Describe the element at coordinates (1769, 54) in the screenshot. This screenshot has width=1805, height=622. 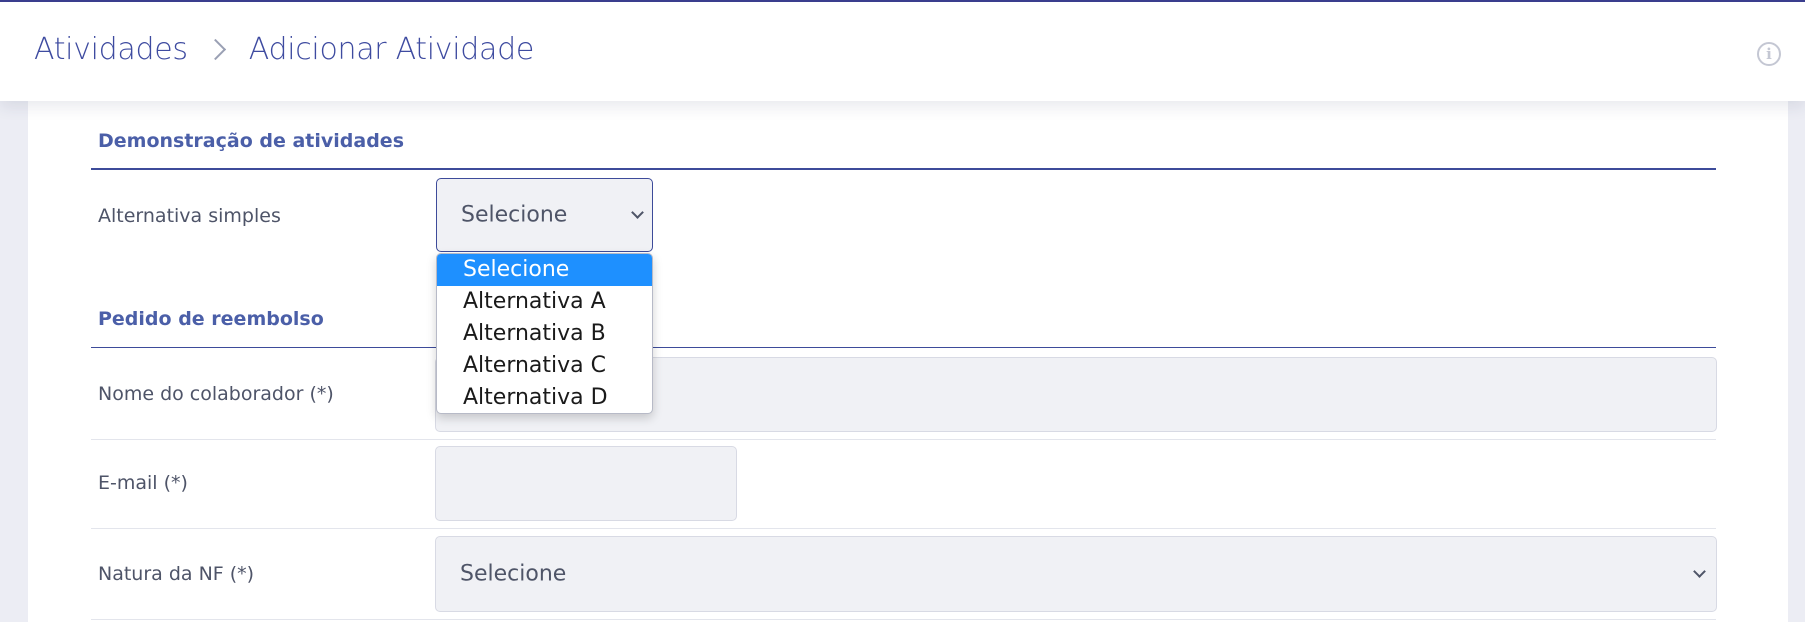
I see `info-icon: i` at that location.